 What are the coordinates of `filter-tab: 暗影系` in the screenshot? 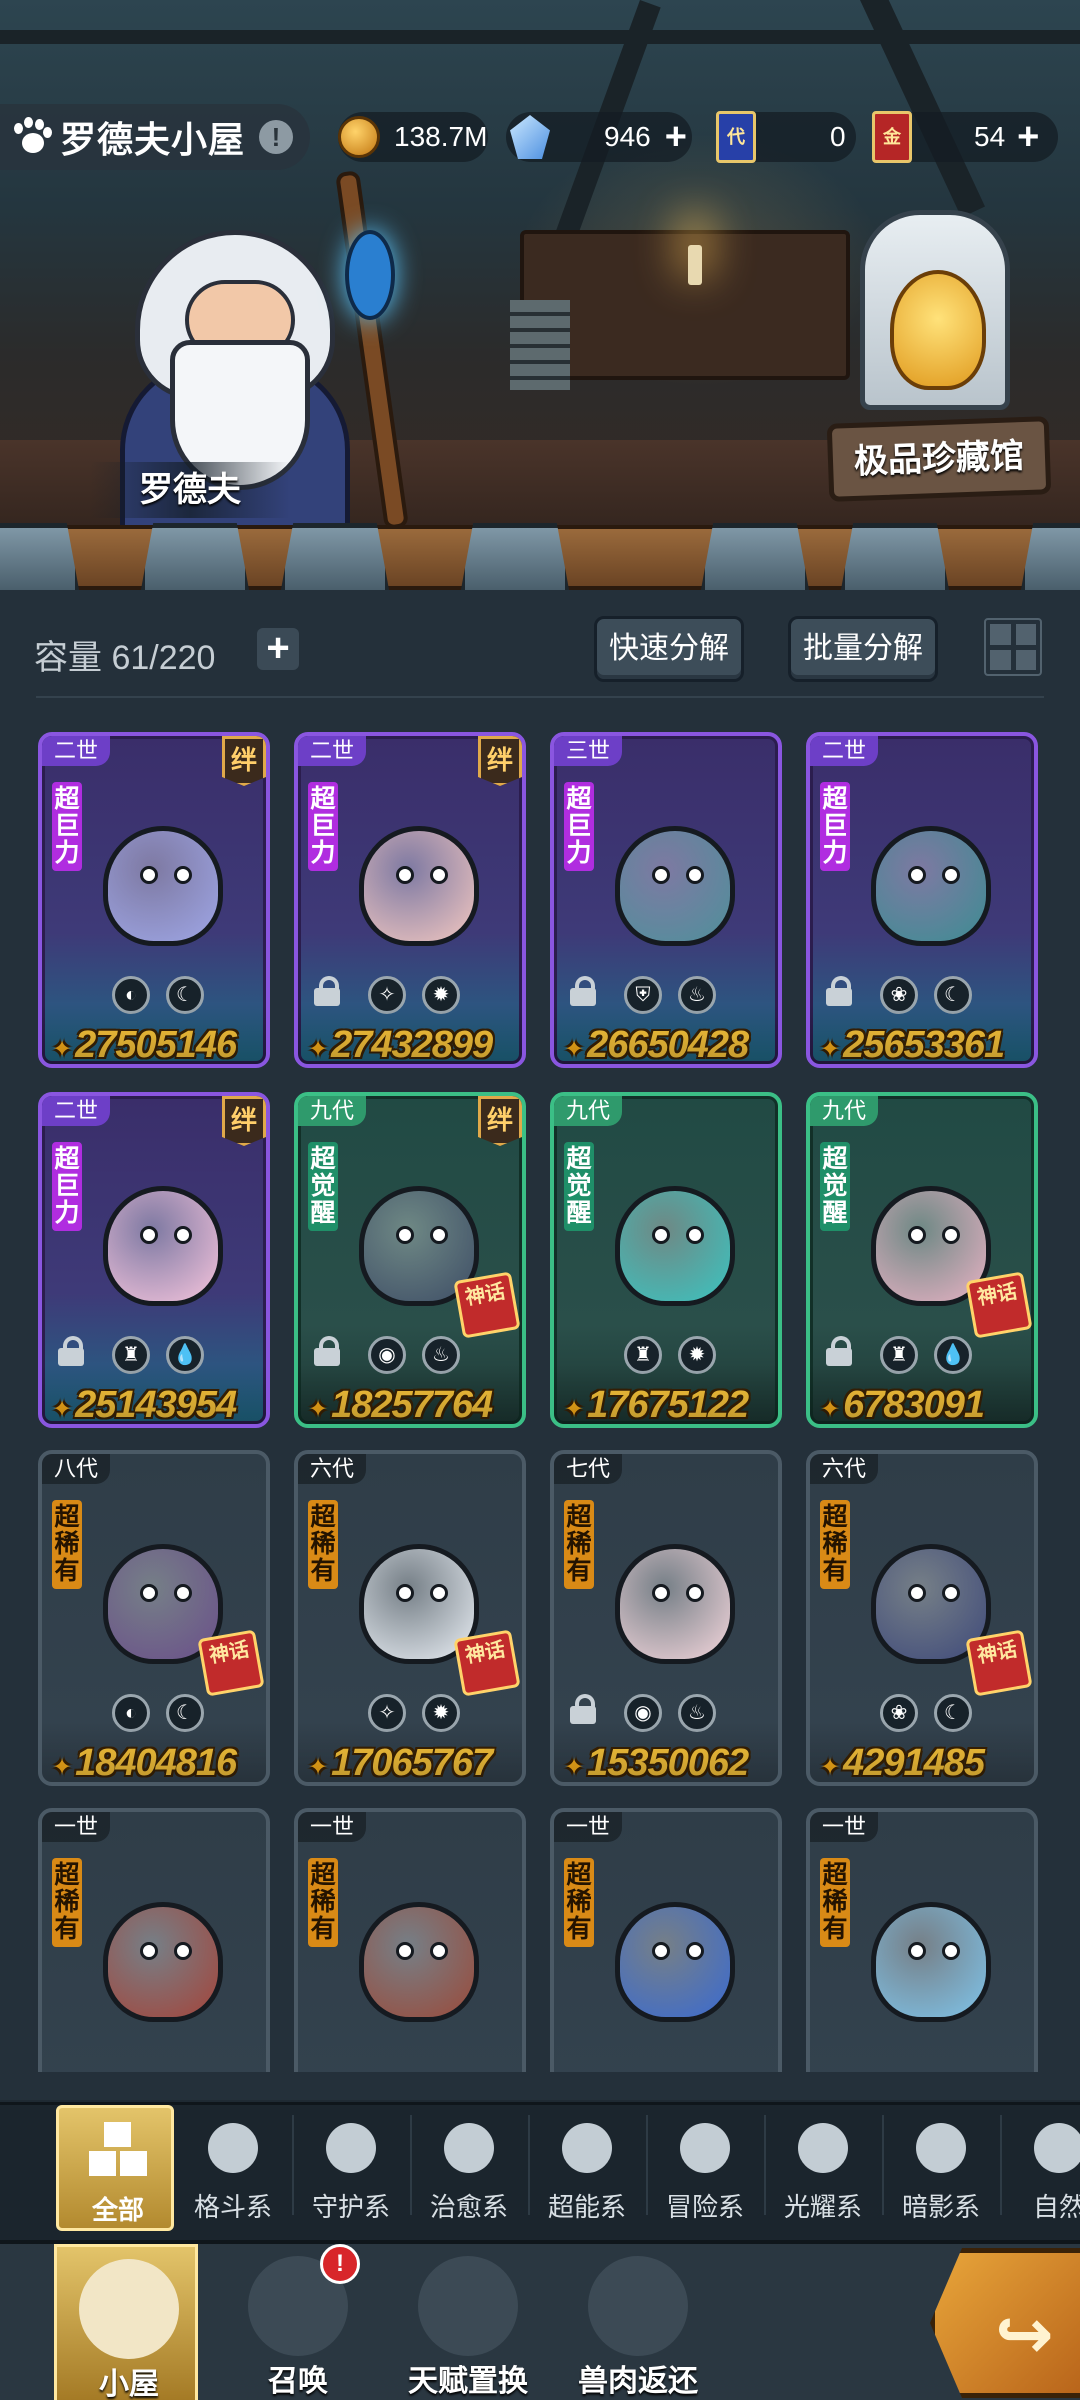 It's located at (942, 2168).